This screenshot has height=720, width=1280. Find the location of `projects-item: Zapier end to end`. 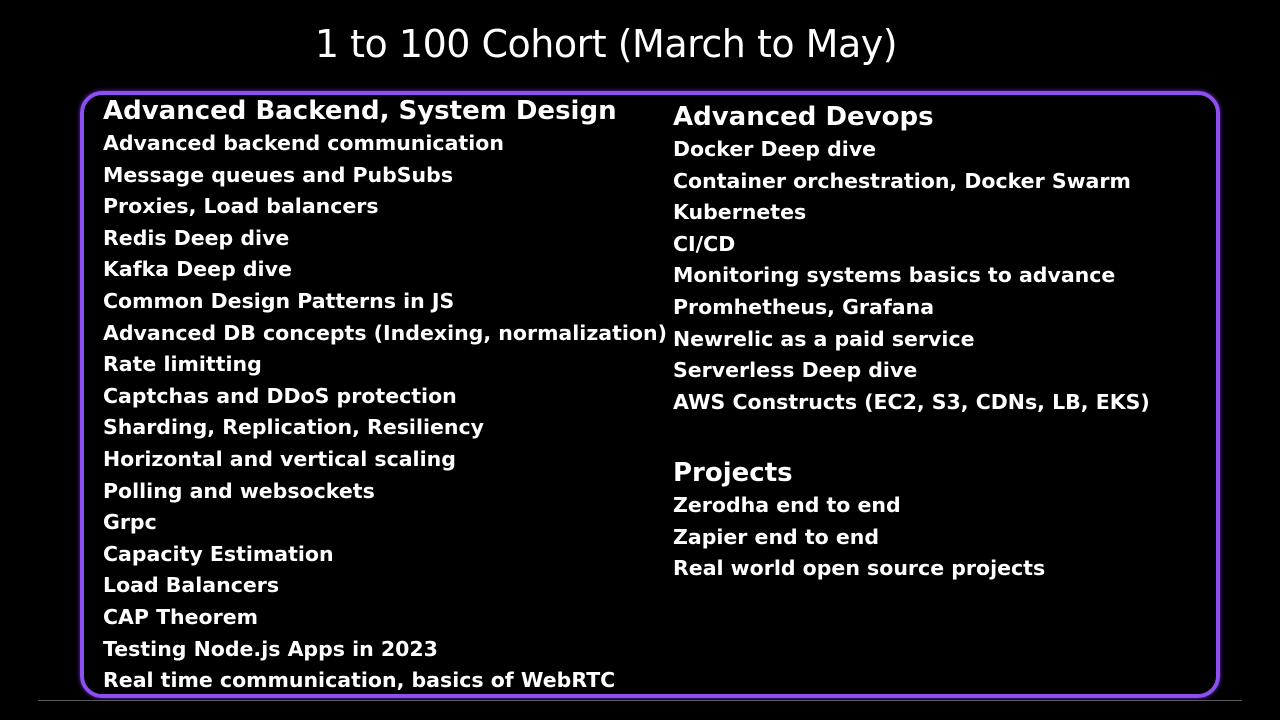

projects-item: Zapier end to end is located at coordinates (776, 536).